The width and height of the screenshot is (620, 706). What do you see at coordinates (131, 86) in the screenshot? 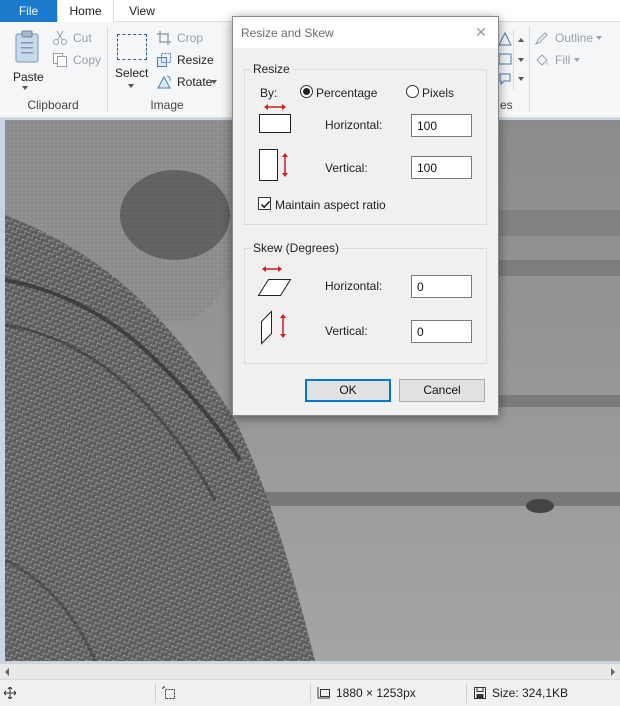
I see `select-dropdown-icon` at bounding box center [131, 86].